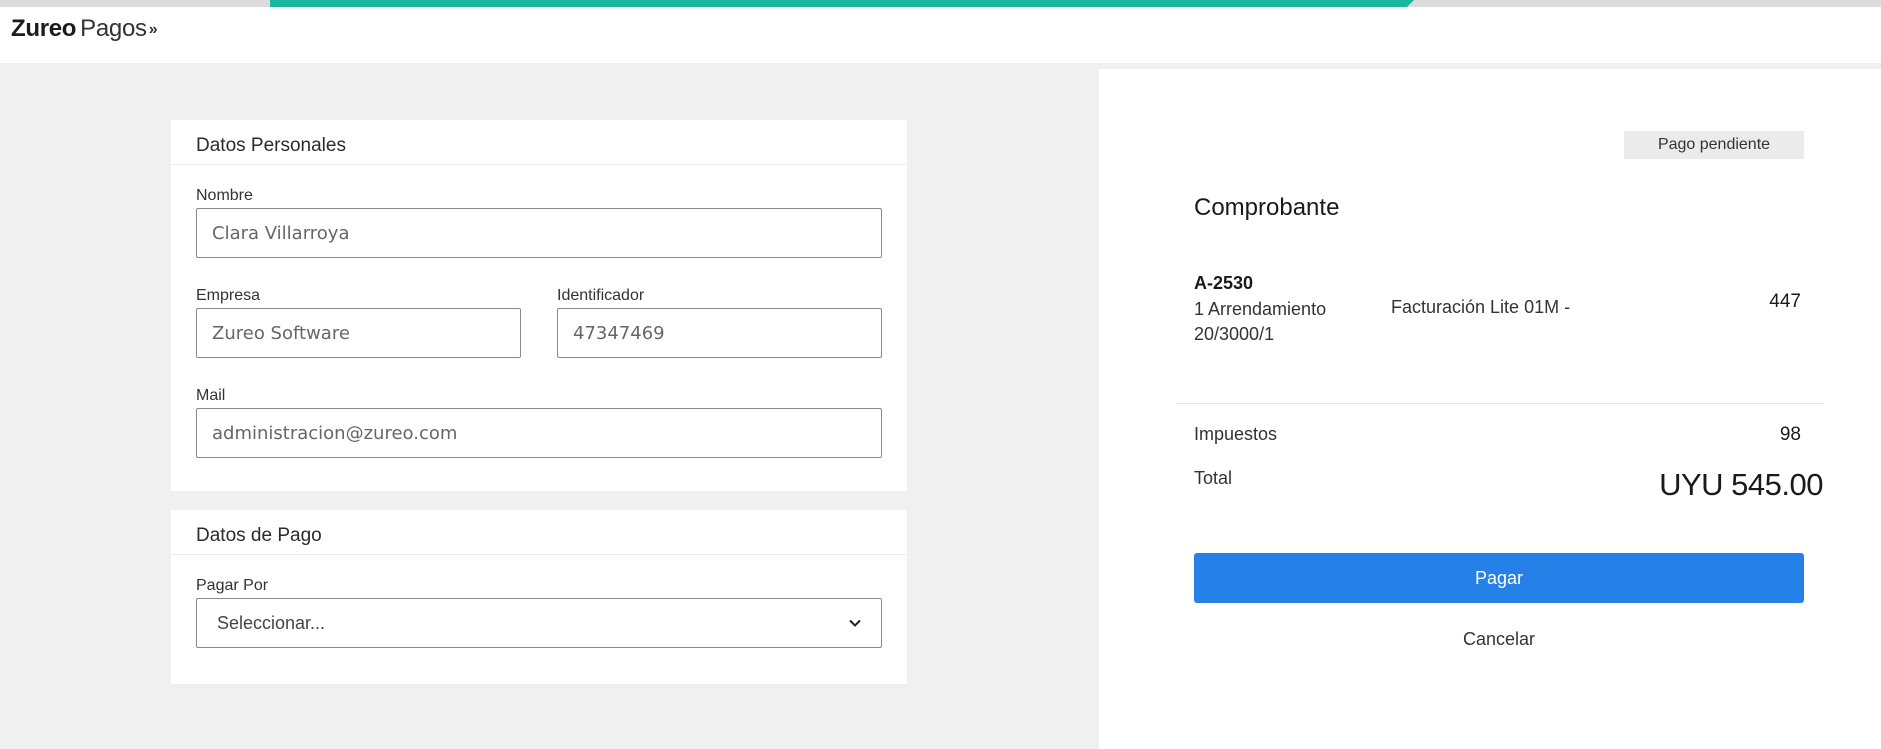 The height and width of the screenshot is (749, 1881). I want to click on item-name: 1 Arrendamiento 20/3000/1, so click(1260, 321).